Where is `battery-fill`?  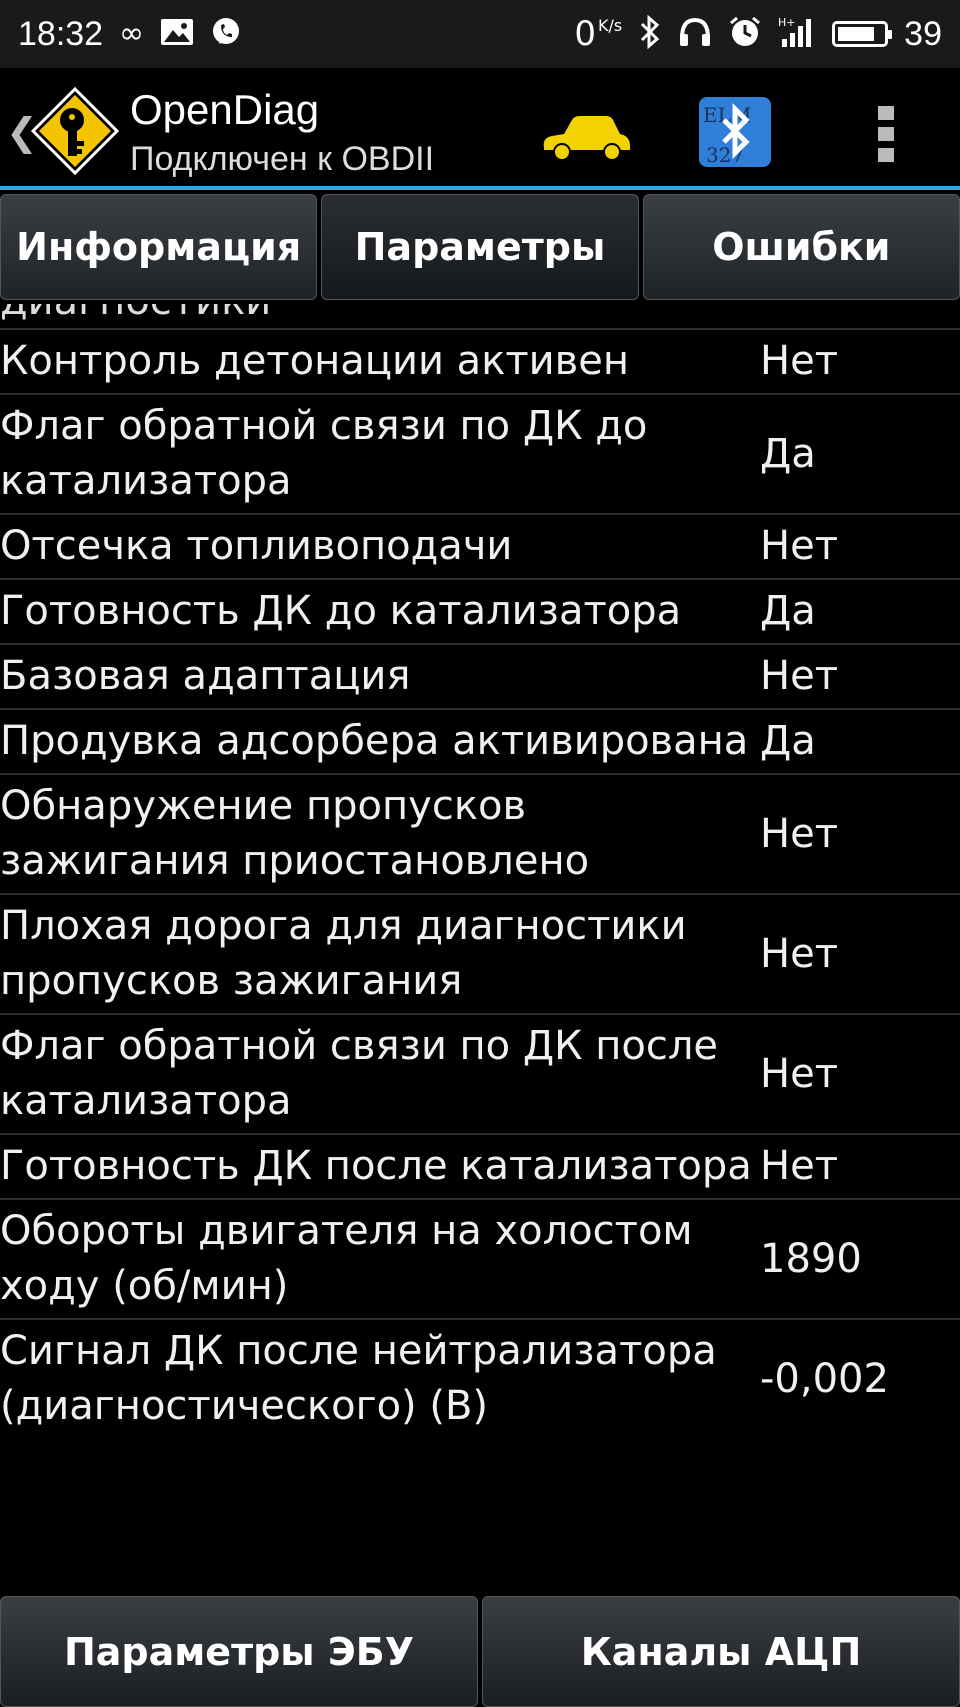 battery-fill is located at coordinates (856, 34).